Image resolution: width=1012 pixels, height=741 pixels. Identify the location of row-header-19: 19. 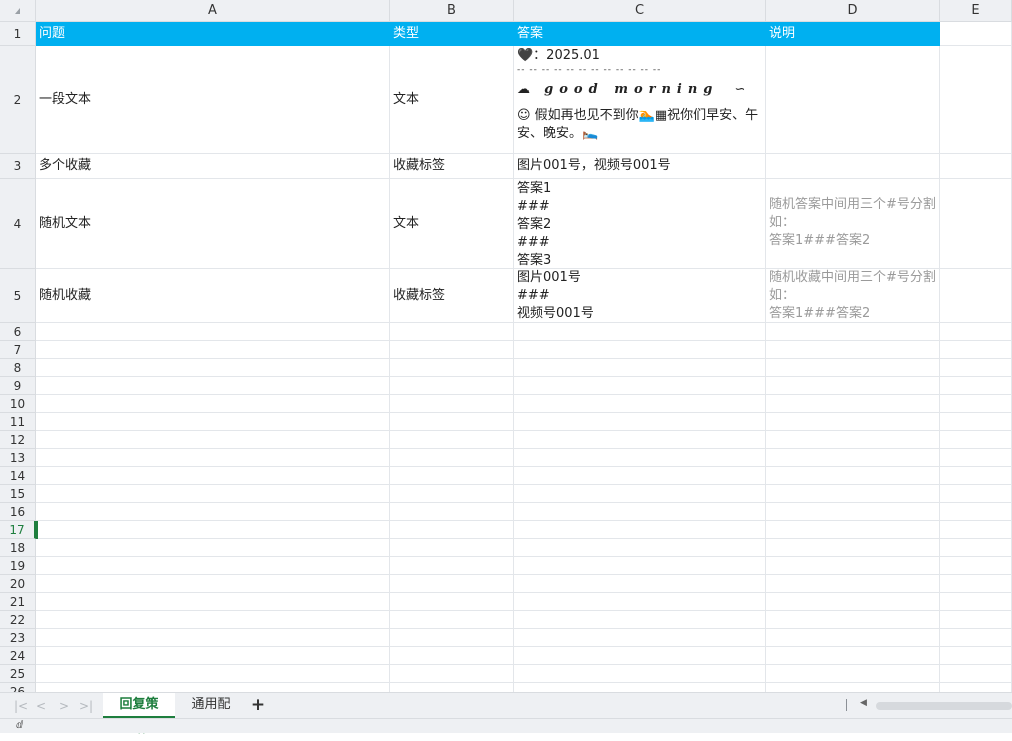
(18, 566).